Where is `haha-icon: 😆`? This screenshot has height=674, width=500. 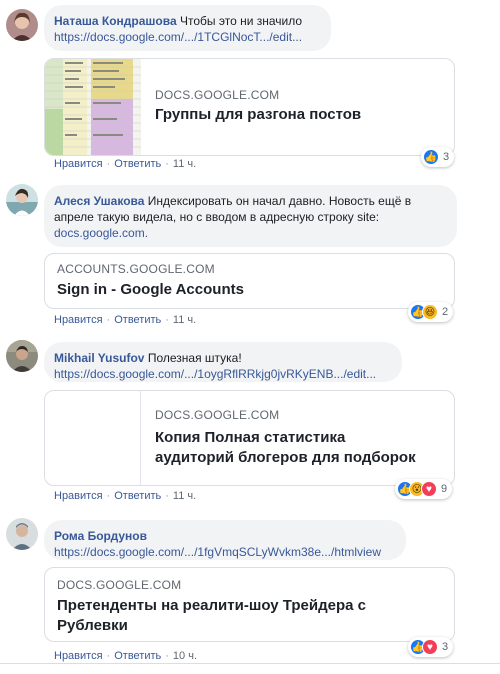 haha-icon: 😆 is located at coordinates (430, 312).